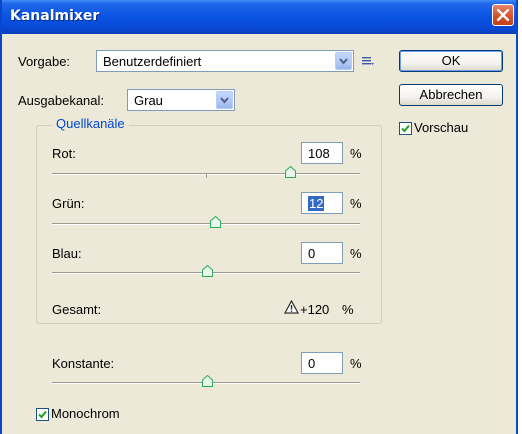 The height and width of the screenshot is (434, 522). Describe the element at coordinates (356, 203) in the screenshot. I see `green-percent: %` at that location.